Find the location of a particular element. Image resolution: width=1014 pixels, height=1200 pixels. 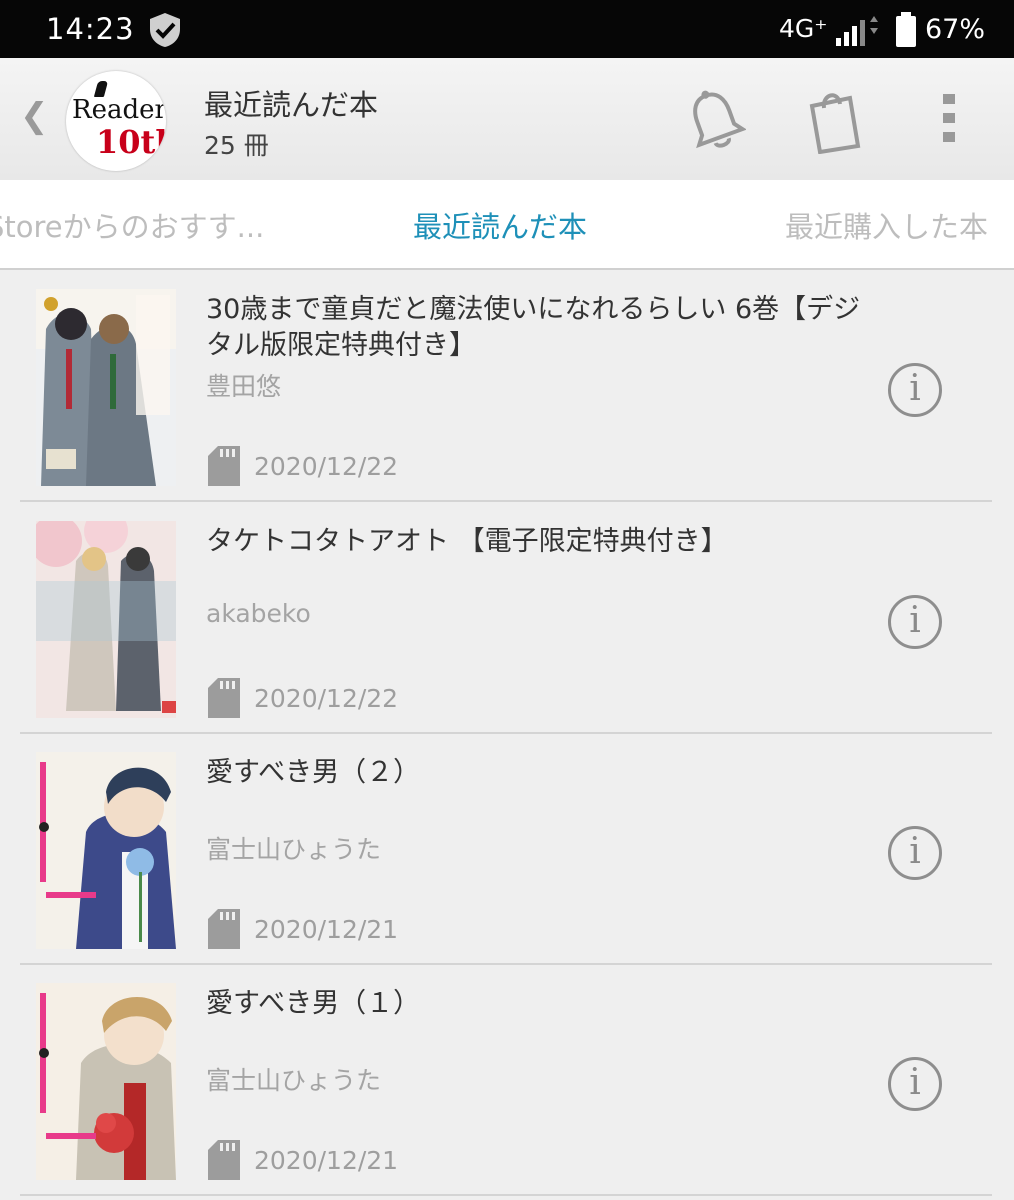

back-chevron-icon: ❮ is located at coordinates (34, 116).